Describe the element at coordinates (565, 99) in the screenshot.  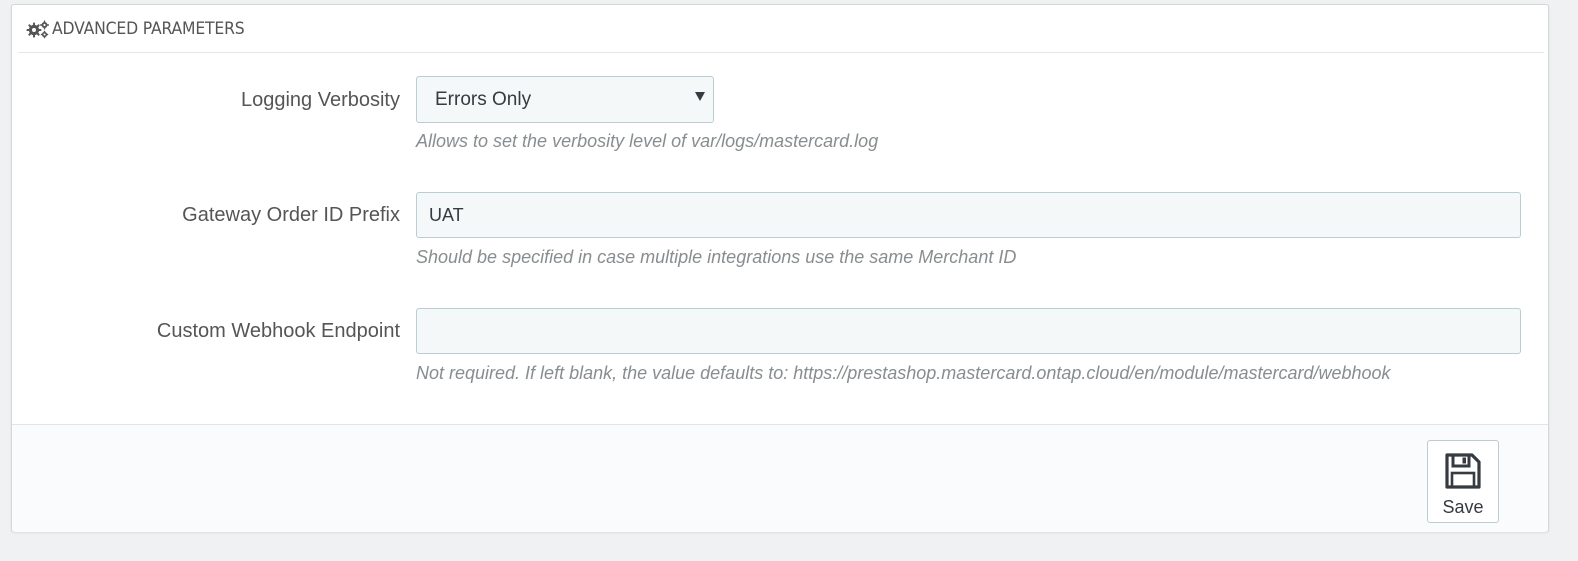
I see `logging-verbosity-select: Errors Only` at that location.